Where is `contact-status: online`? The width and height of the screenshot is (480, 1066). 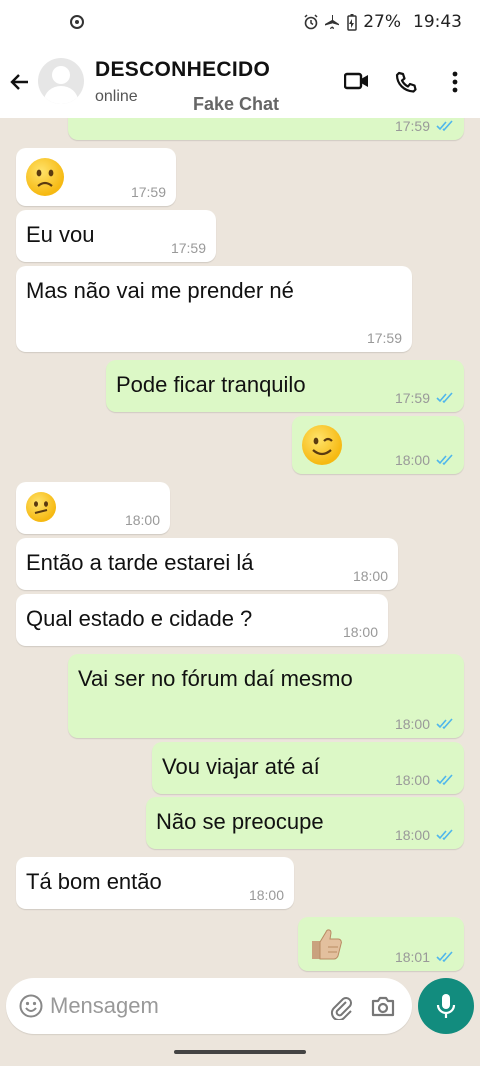
contact-status: online is located at coordinates (116, 96).